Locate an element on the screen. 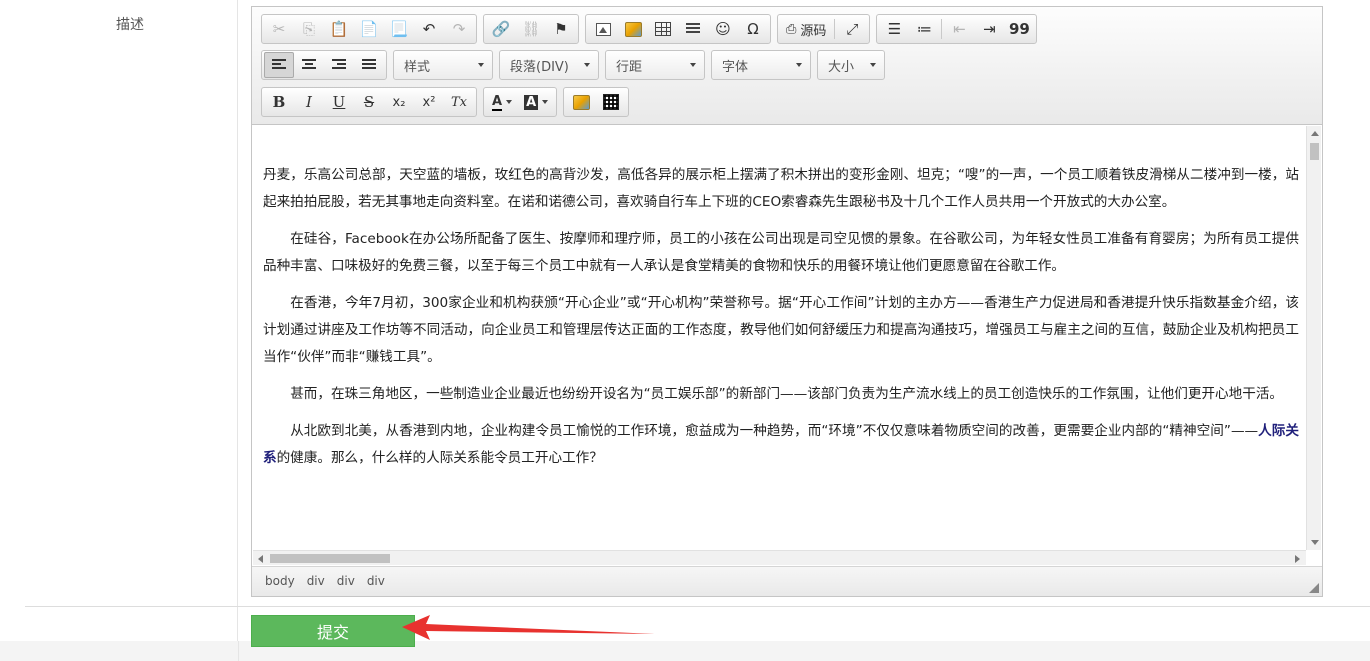 This screenshot has width=1370, height=661. clipboard-group: ✂ ⎘ 📋 📄 📃 ↶ ↷ is located at coordinates (369, 29).